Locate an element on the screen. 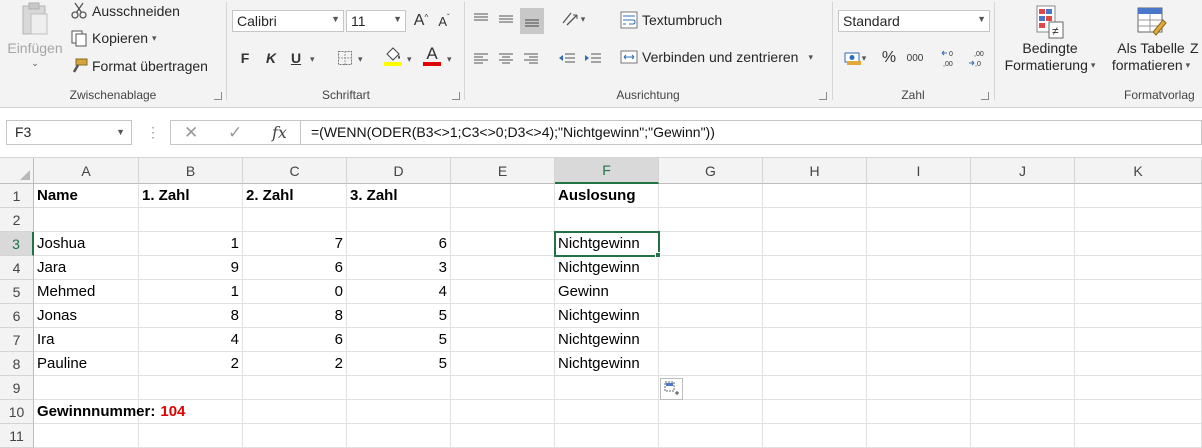  row-header-8: 8 is located at coordinates (17, 364).